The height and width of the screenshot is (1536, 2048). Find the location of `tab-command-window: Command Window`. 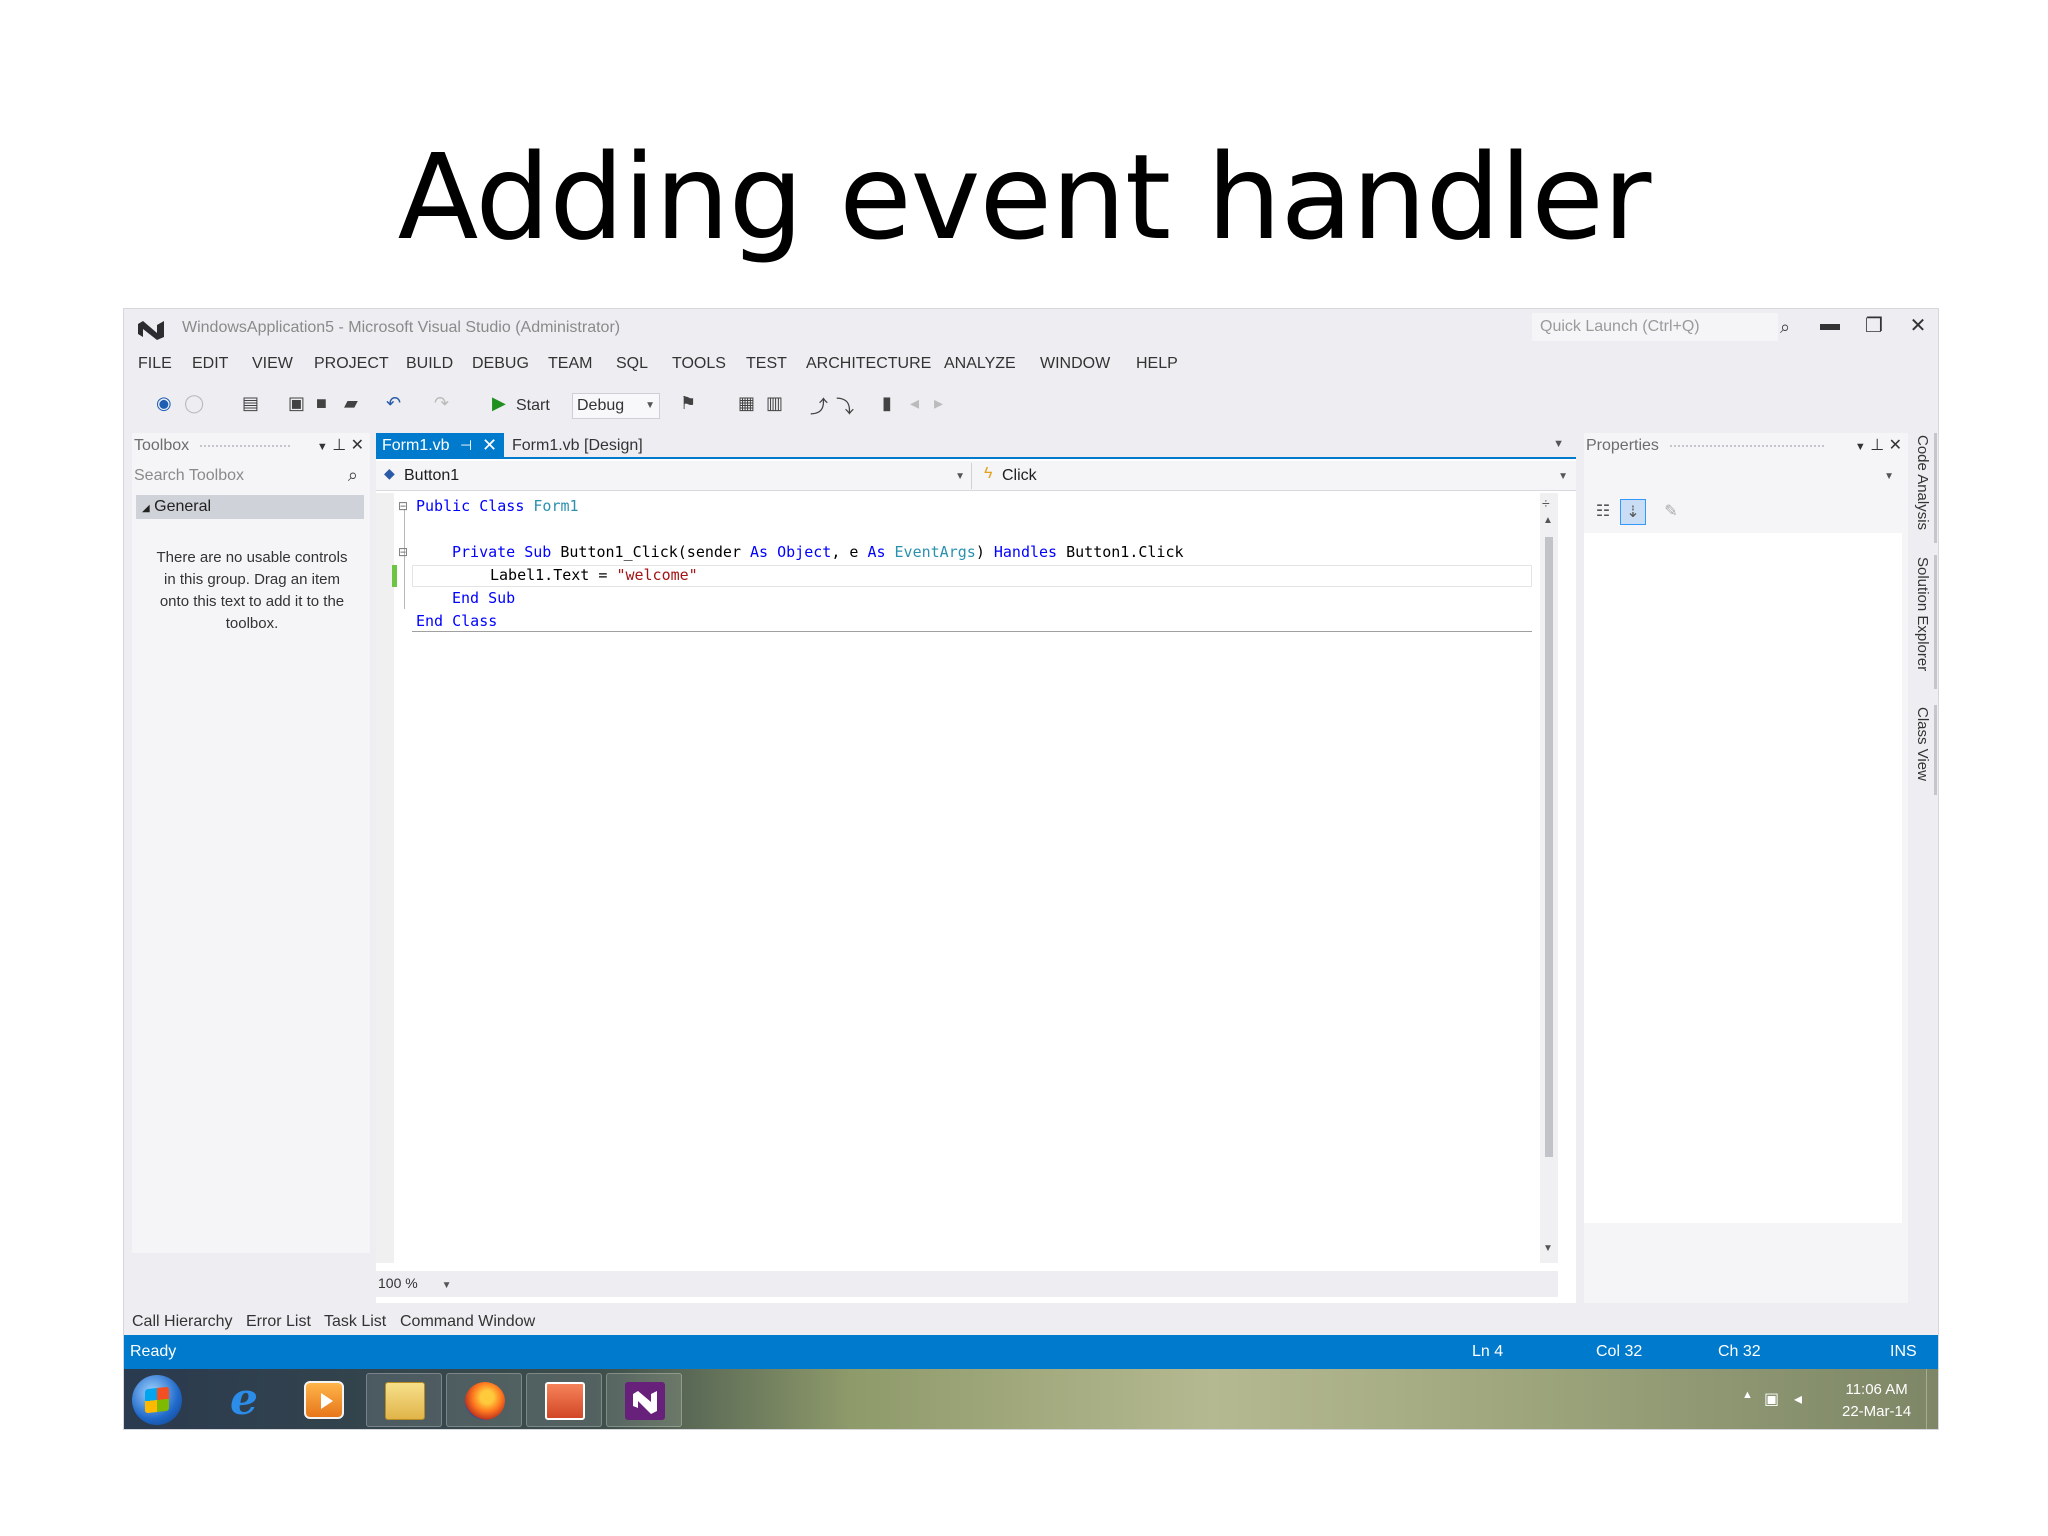

tab-command-window: Command Window is located at coordinates (468, 1326).